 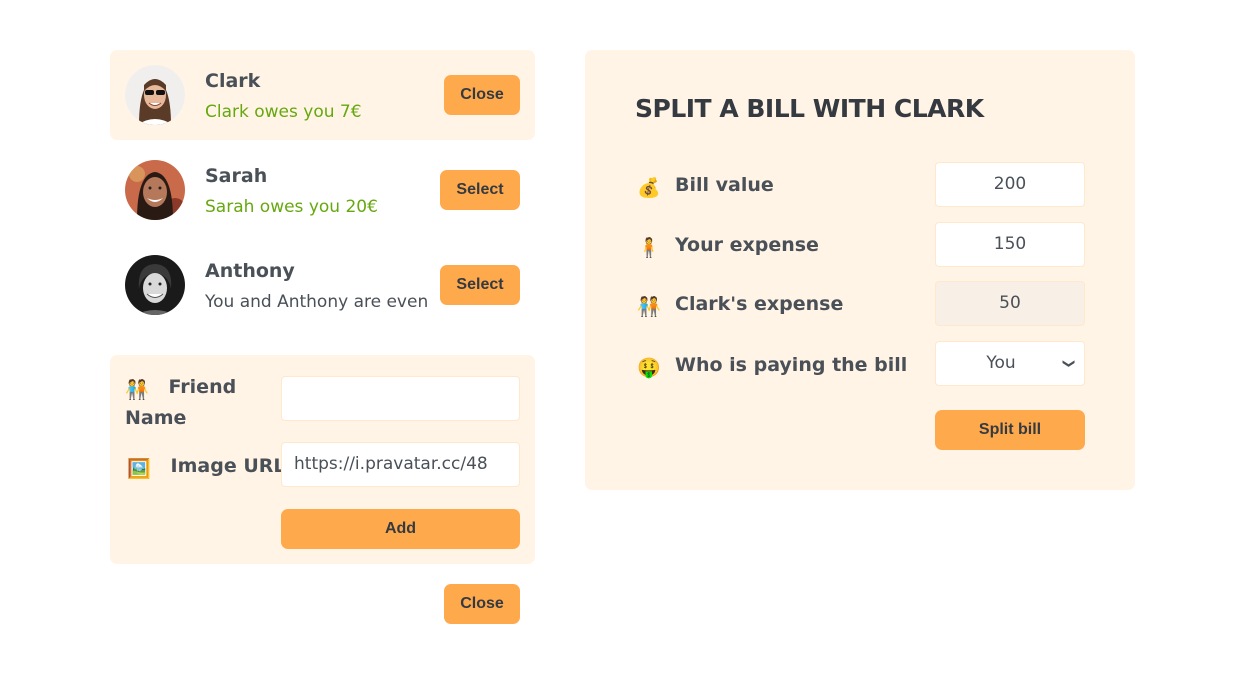 I want to click on who-pays-select: You ❯, so click(x=1010, y=363).